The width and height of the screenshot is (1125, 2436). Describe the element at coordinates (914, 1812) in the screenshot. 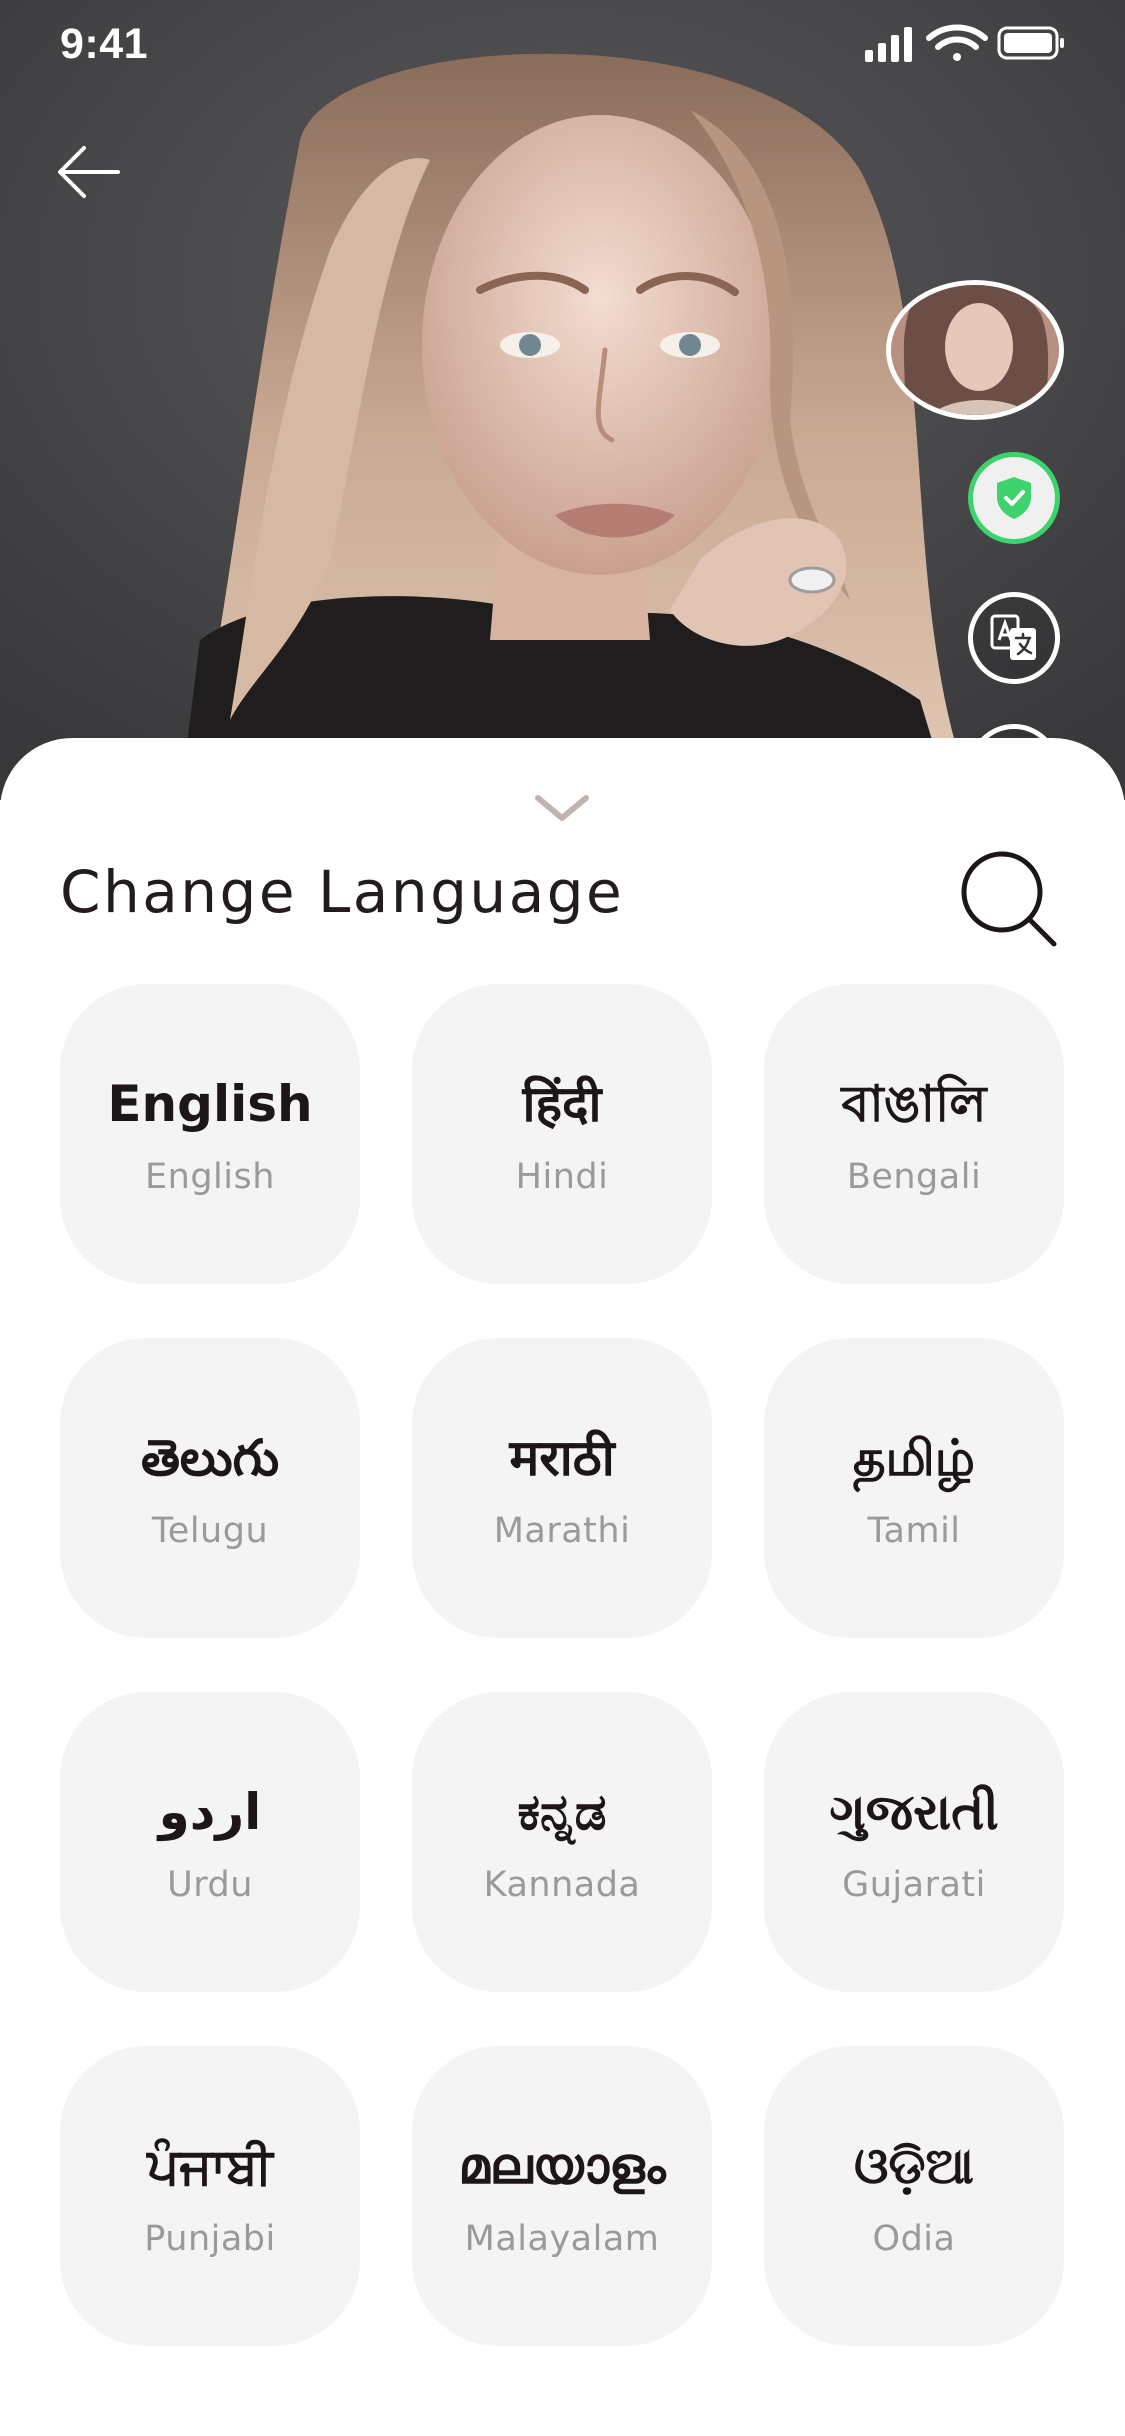

I see `language-native-name: ગુજરાતી` at that location.